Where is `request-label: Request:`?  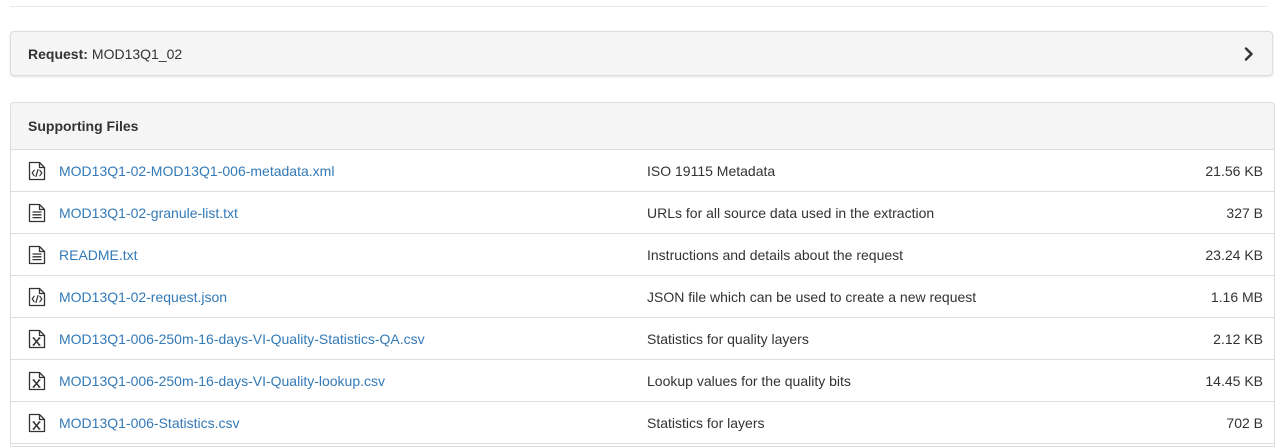
request-label: Request: is located at coordinates (58, 53).